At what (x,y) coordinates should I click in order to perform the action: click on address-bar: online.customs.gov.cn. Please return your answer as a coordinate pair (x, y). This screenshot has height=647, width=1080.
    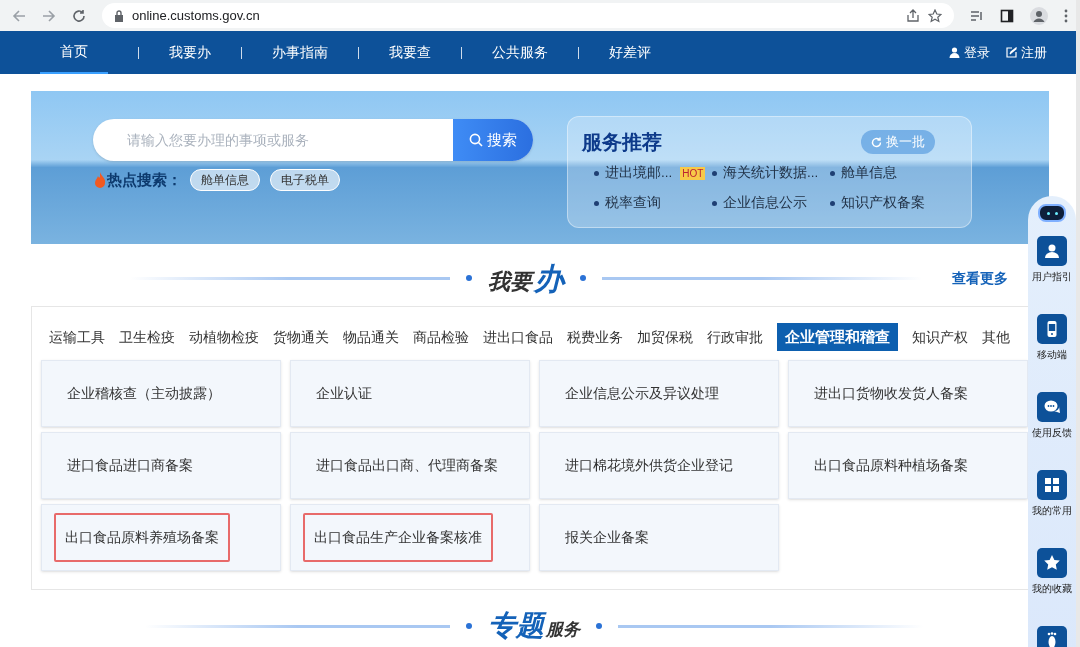
    Looking at the image, I should click on (528, 15).